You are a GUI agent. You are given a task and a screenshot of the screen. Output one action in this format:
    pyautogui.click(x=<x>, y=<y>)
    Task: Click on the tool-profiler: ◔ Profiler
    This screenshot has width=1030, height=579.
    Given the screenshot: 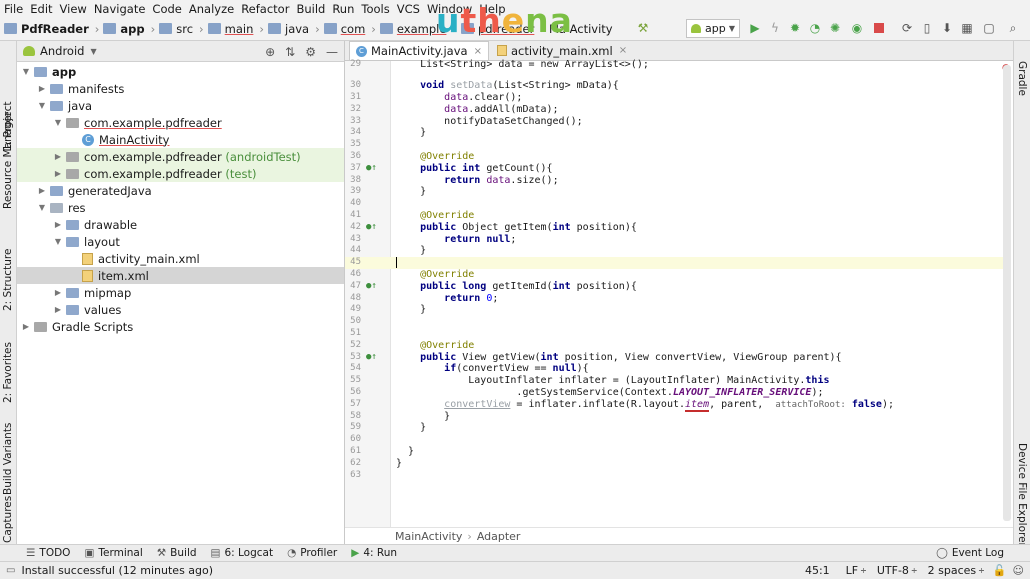 What is the action you would take?
    pyautogui.click(x=312, y=553)
    